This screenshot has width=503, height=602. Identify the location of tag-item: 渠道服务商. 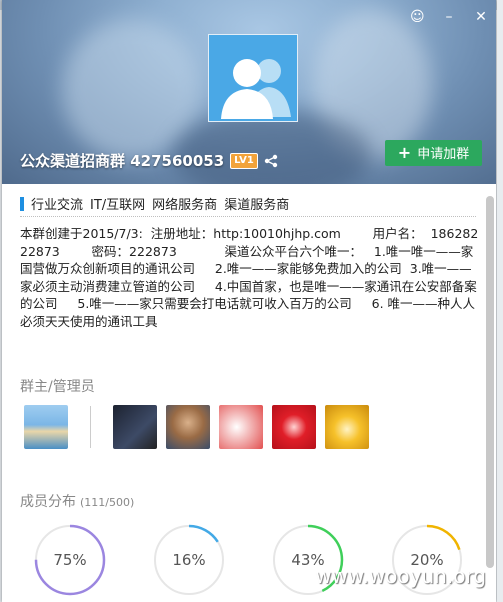
(257, 205).